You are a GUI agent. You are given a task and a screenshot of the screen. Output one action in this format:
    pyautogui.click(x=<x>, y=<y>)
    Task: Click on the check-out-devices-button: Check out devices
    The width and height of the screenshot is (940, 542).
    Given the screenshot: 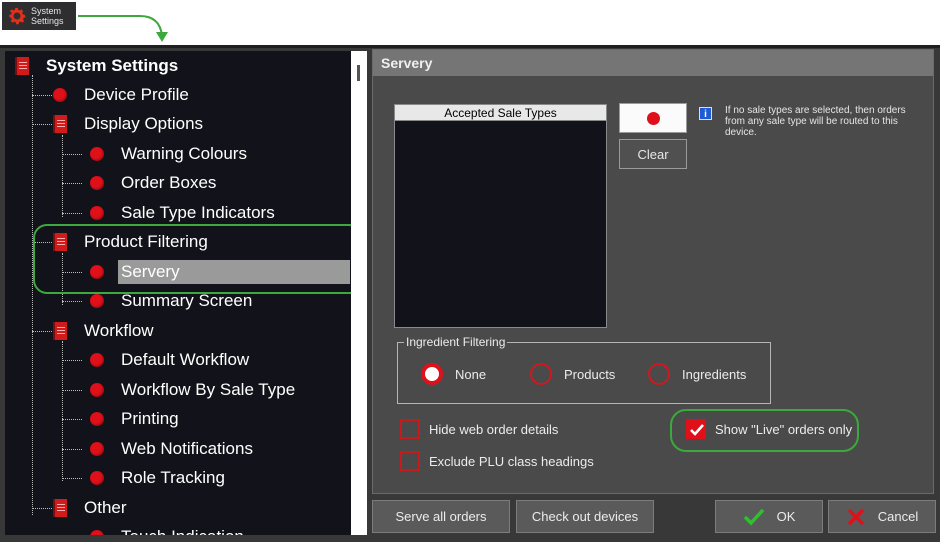 What is the action you would take?
    pyautogui.click(x=585, y=516)
    